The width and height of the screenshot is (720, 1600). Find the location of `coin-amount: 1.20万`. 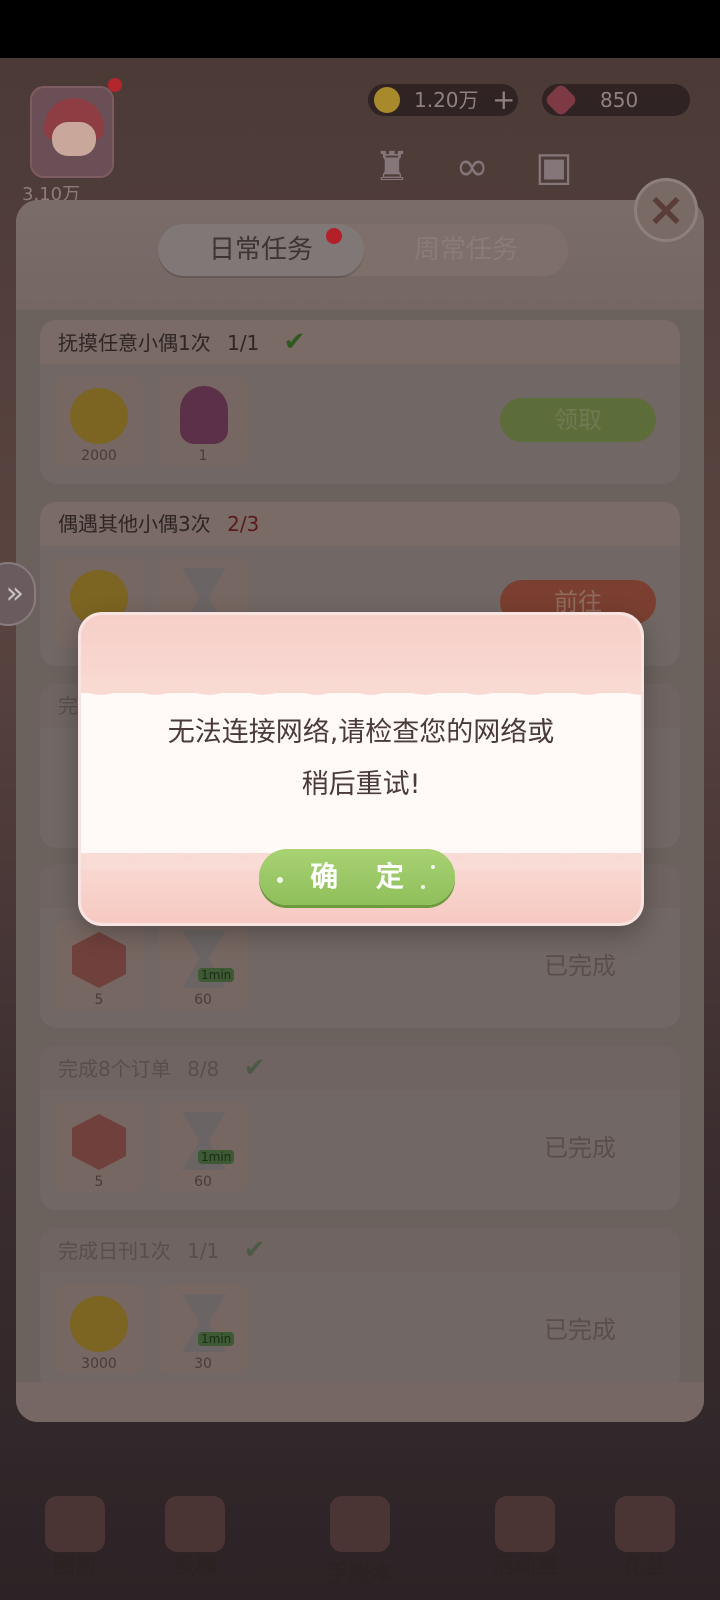

coin-amount: 1.20万 is located at coordinates (446, 100).